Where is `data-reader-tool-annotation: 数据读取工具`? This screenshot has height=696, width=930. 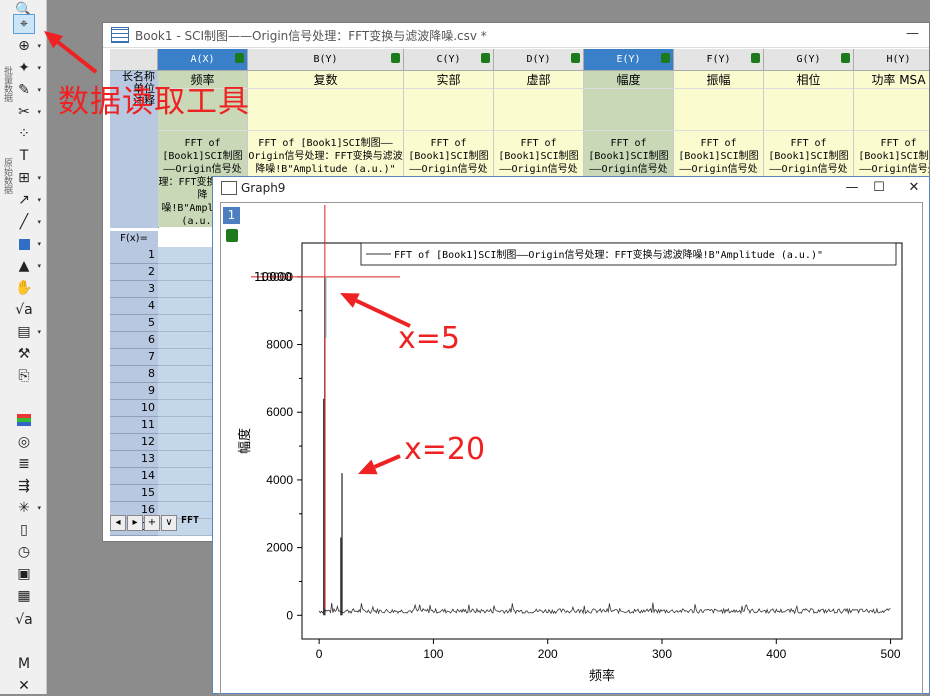
data-reader-tool-annotation: 数据读取工具 is located at coordinates (154, 102).